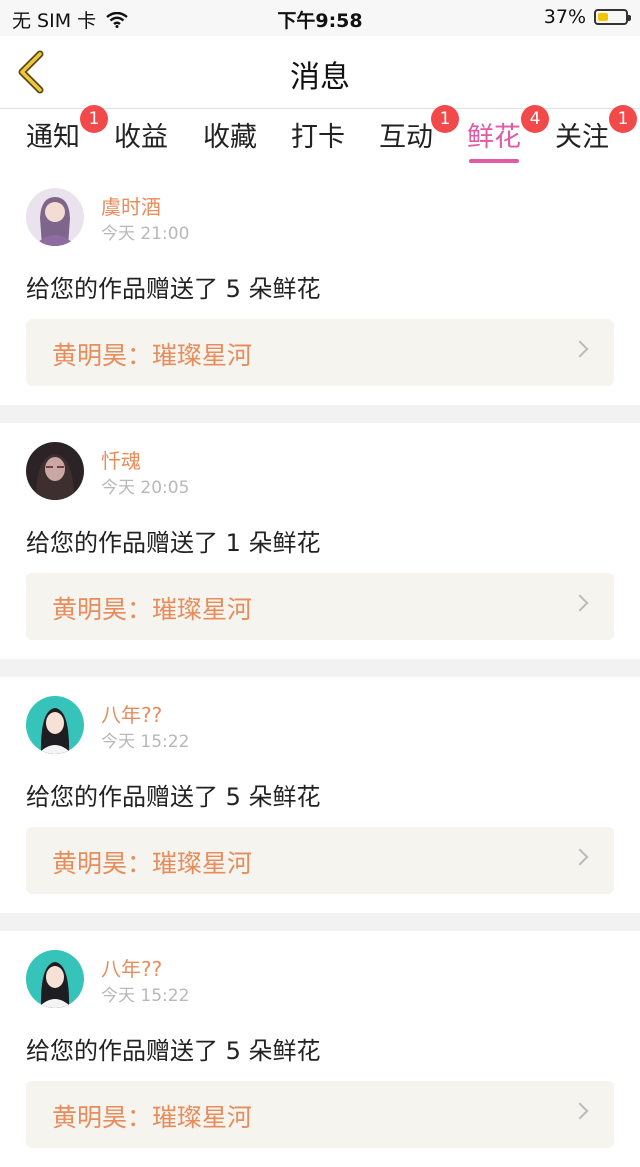 This screenshot has width=640, height=1167. What do you see at coordinates (121, 459) in the screenshot?
I see `sender-name: 忏魂` at bounding box center [121, 459].